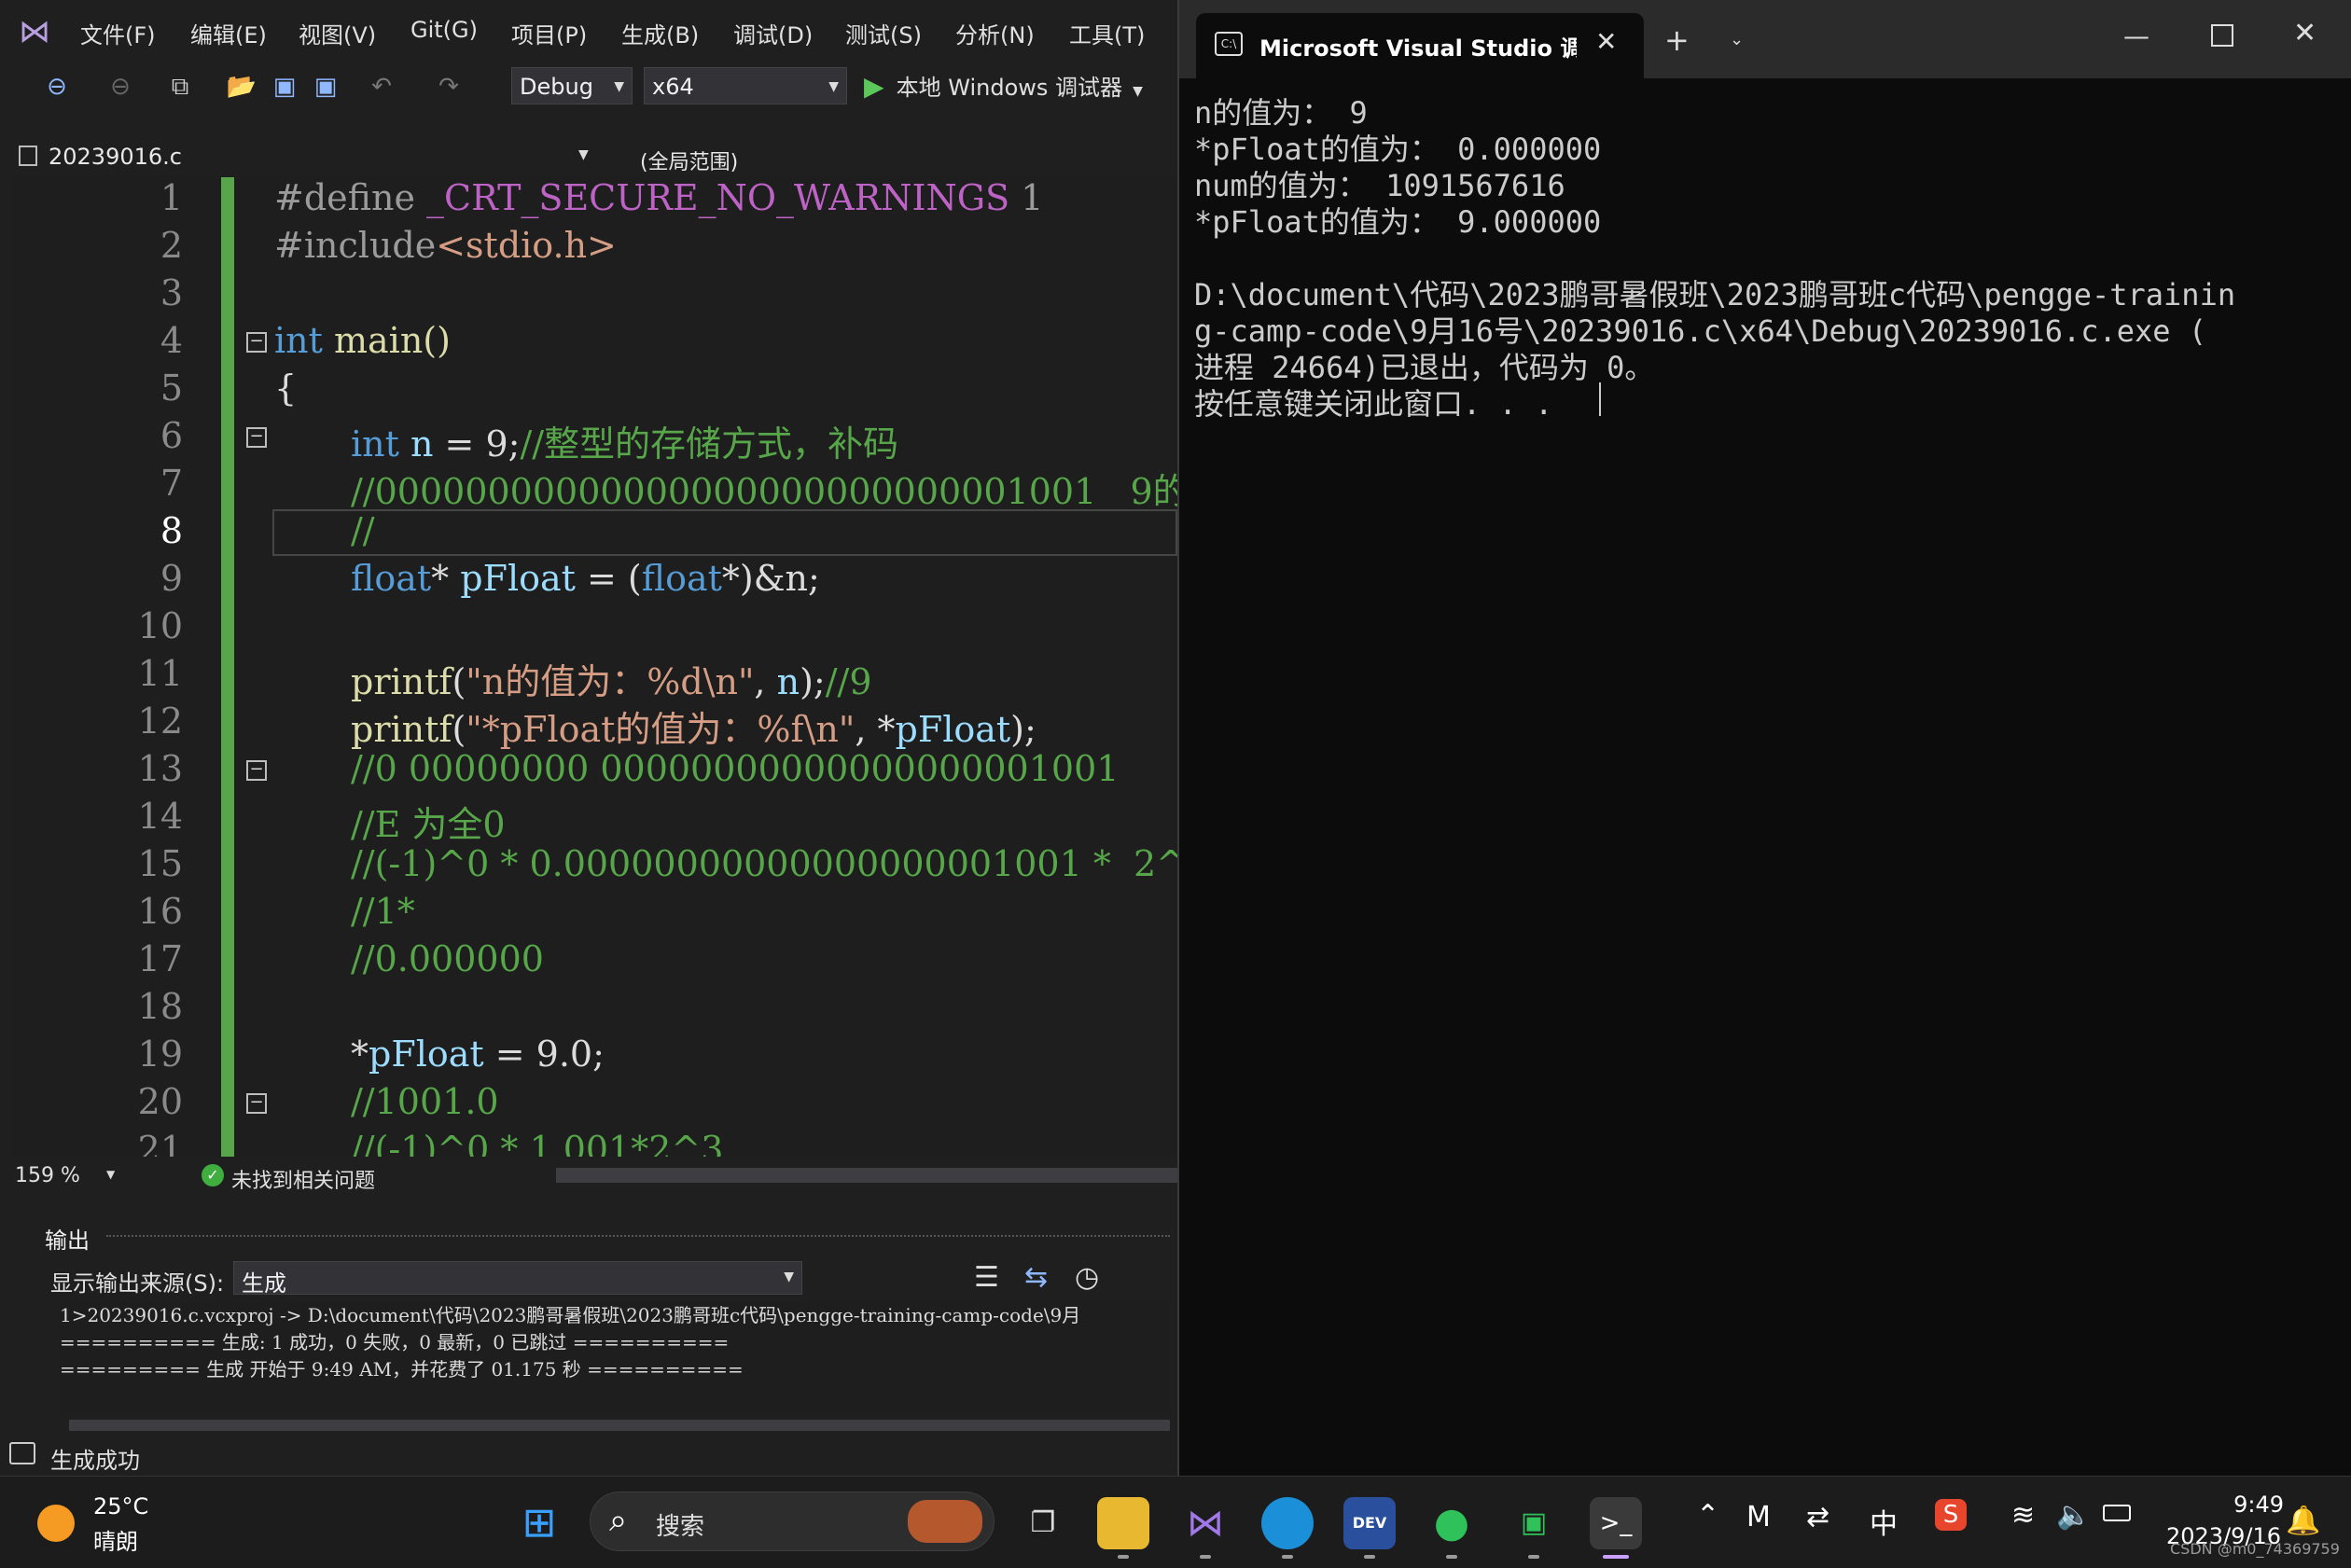 The width and height of the screenshot is (2351, 1568). What do you see at coordinates (1534, 1523) in the screenshot?
I see `screen-share-icon: ▣` at bounding box center [1534, 1523].